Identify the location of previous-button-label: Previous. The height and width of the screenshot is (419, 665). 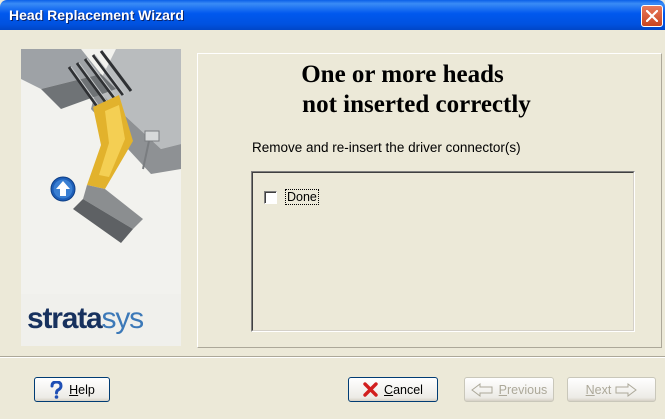
(523, 389).